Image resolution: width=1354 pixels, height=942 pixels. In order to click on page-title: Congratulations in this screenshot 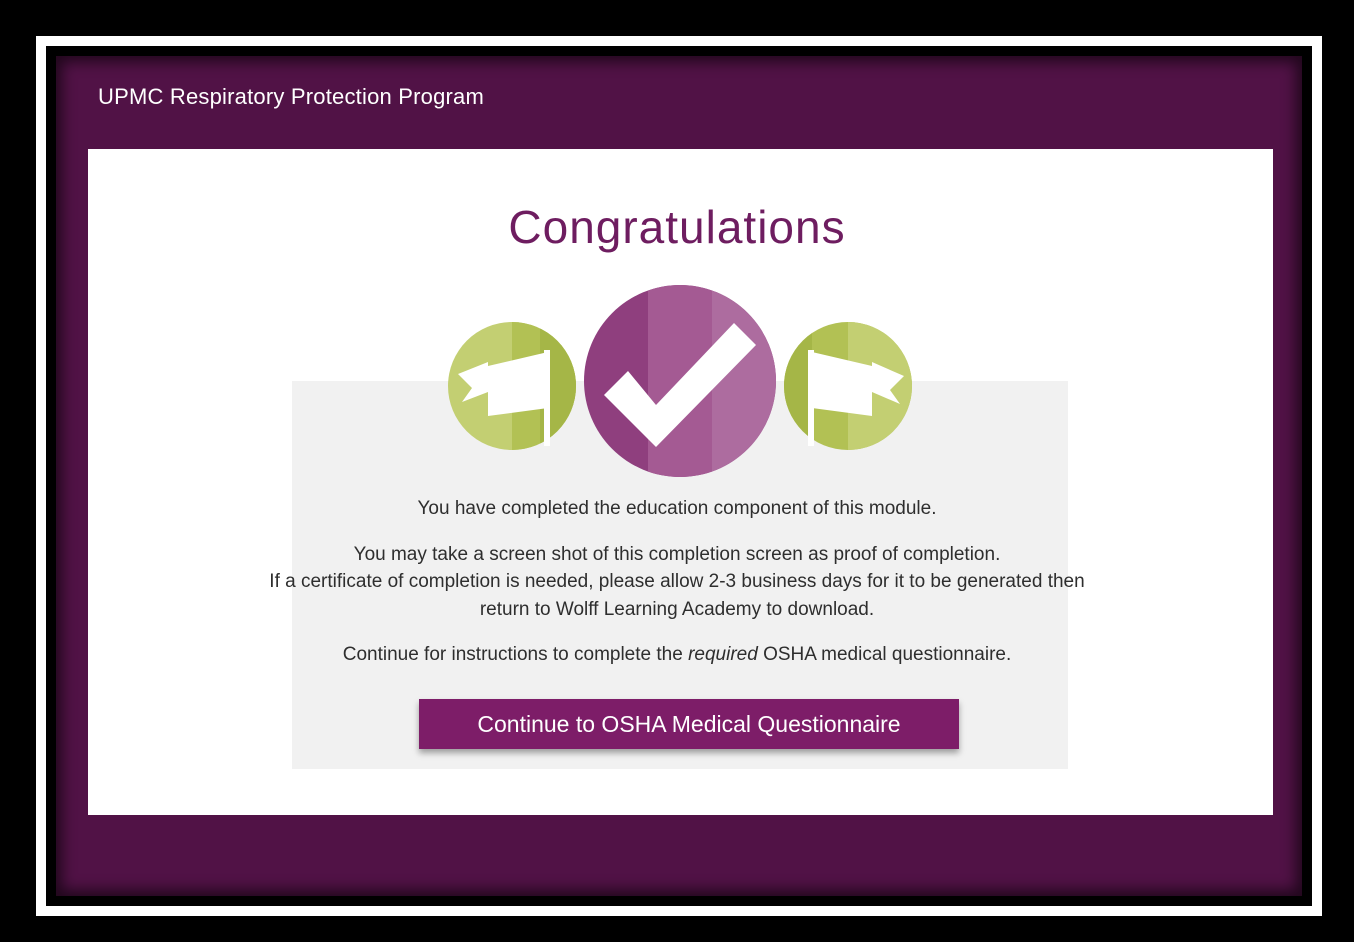, I will do `click(677, 227)`.